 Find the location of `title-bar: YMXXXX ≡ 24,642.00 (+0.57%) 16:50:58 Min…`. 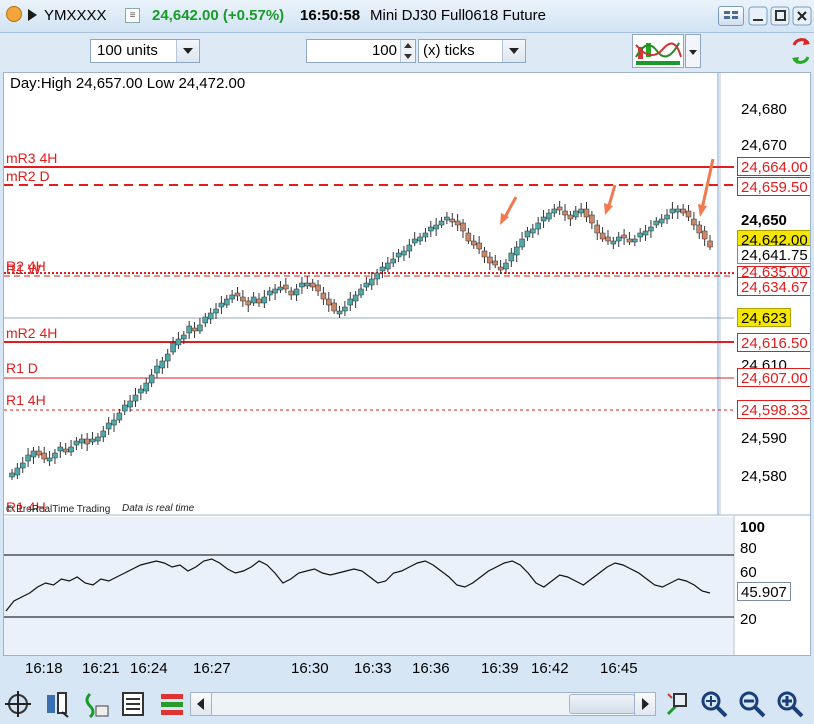

title-bar: YMXXXX ≡ 24,642.00 (+0.57%) 16:50:58 Min… is located at coordinates (407, 16).